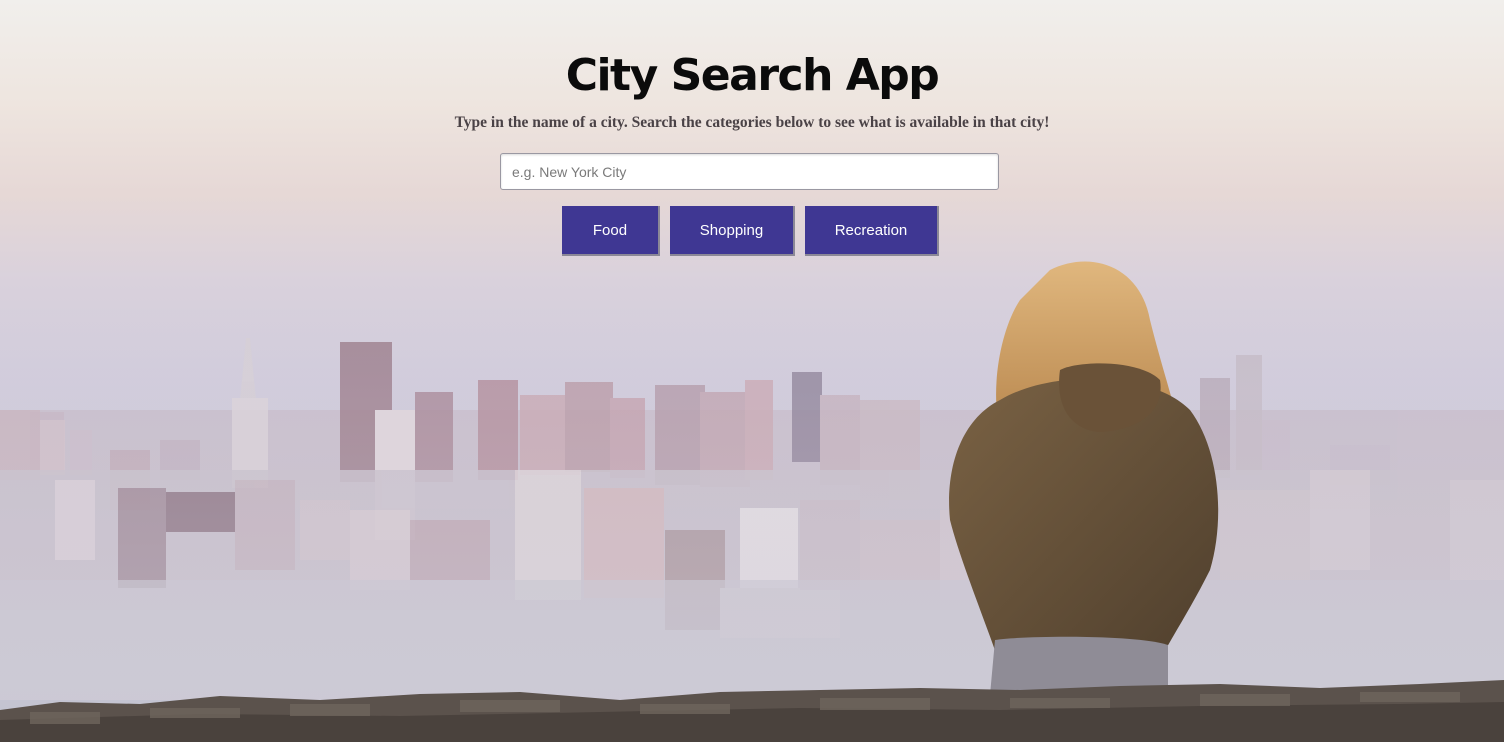 This screenshot has height=742, width=1504. I want to click on recreation-category-button: Recreation, so click(872, 231).